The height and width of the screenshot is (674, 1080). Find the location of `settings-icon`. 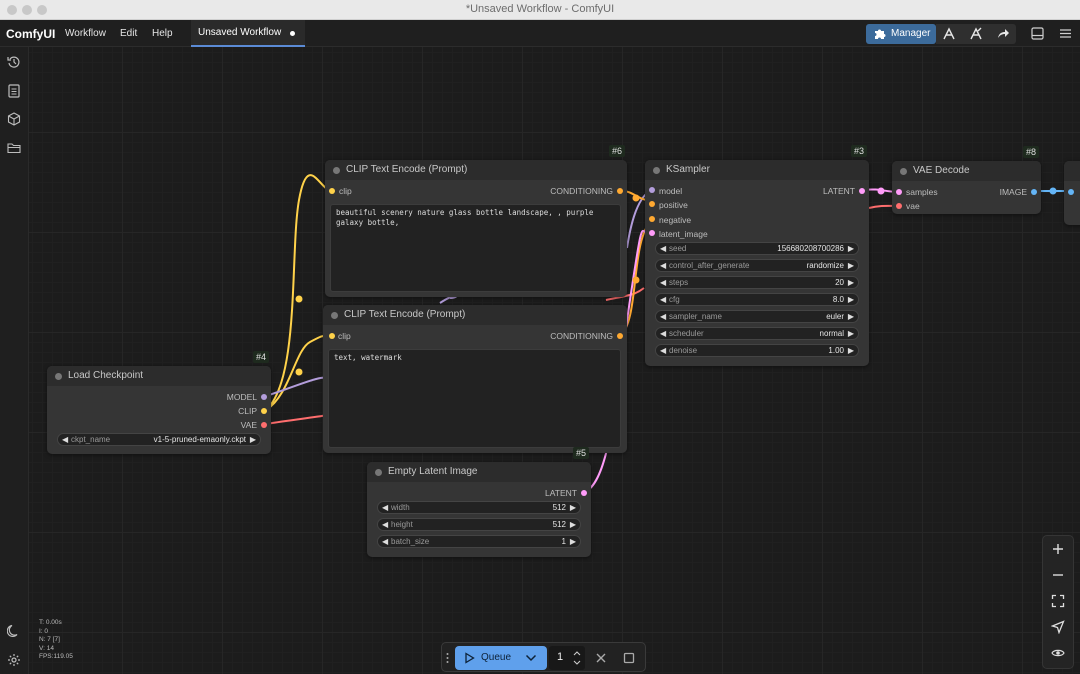

settings-icon is located at coordinates (14, 660).